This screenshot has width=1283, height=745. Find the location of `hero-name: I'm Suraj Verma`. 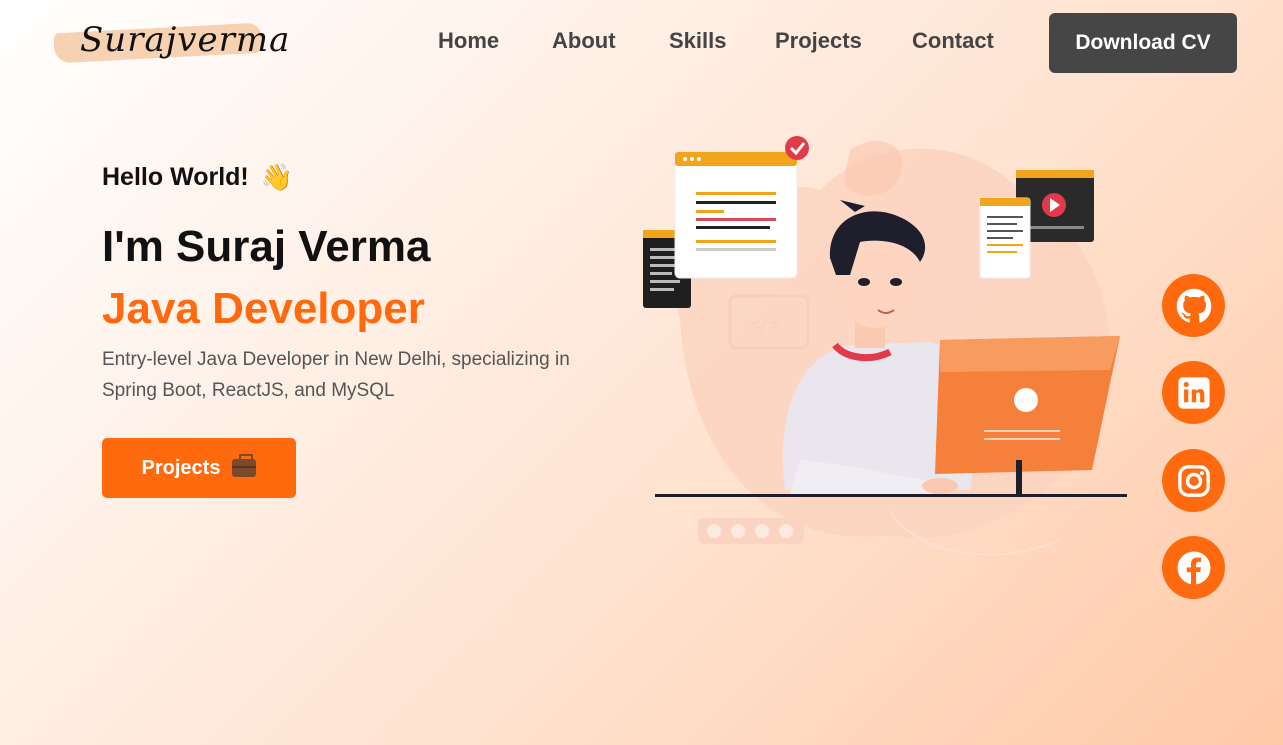

hero-name: I'm Suraj Verma is located at coordinates (266, 246).